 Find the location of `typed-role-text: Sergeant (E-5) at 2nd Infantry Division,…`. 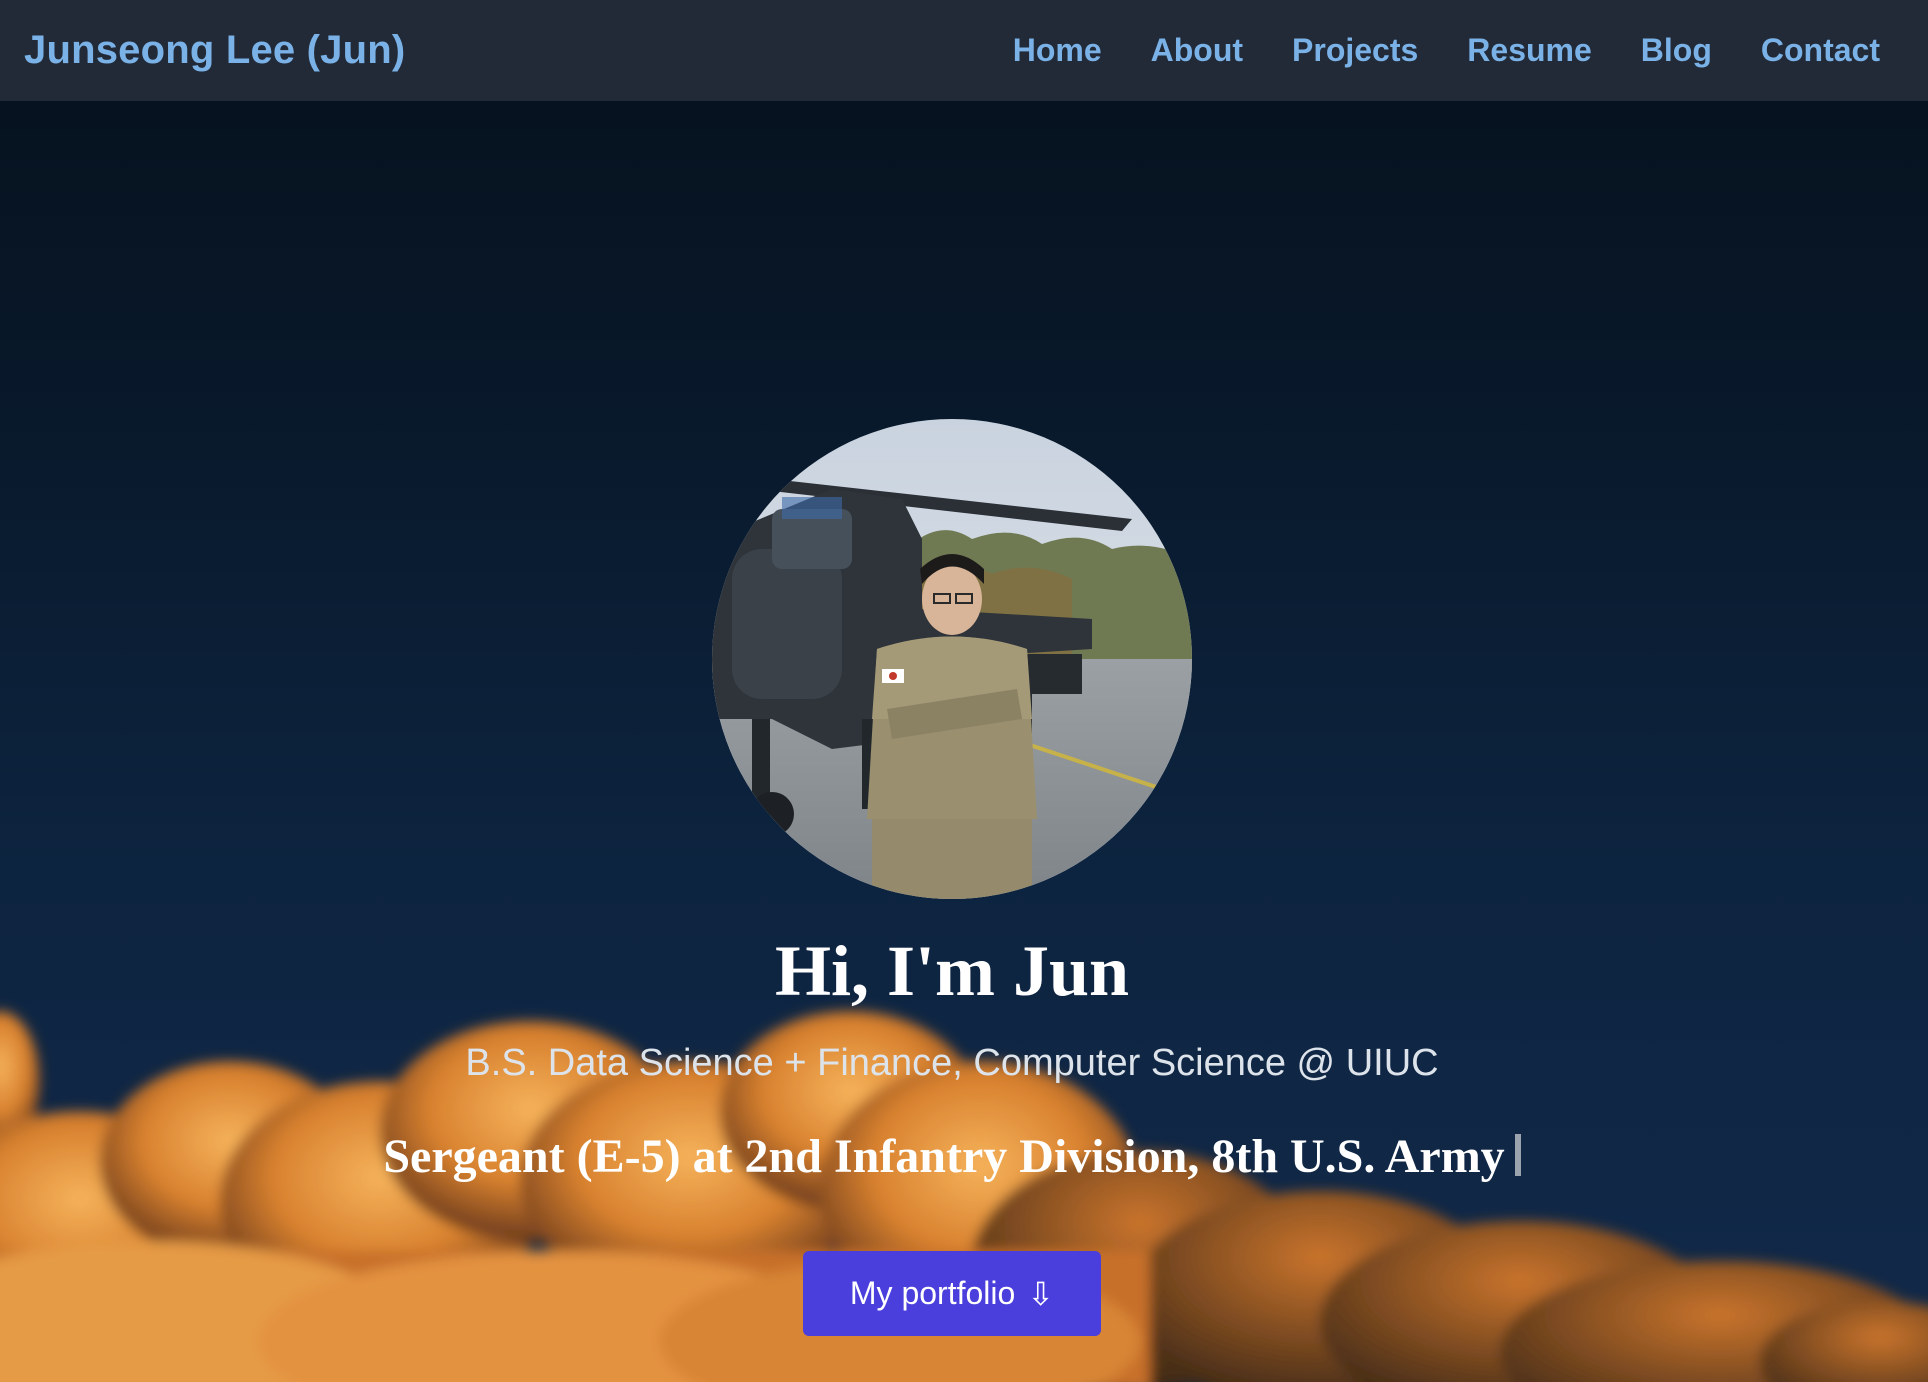

typed-role-text: Sergeant (E-5) at 2nd Infantry Division,… is located at coordinates (944, 1156).